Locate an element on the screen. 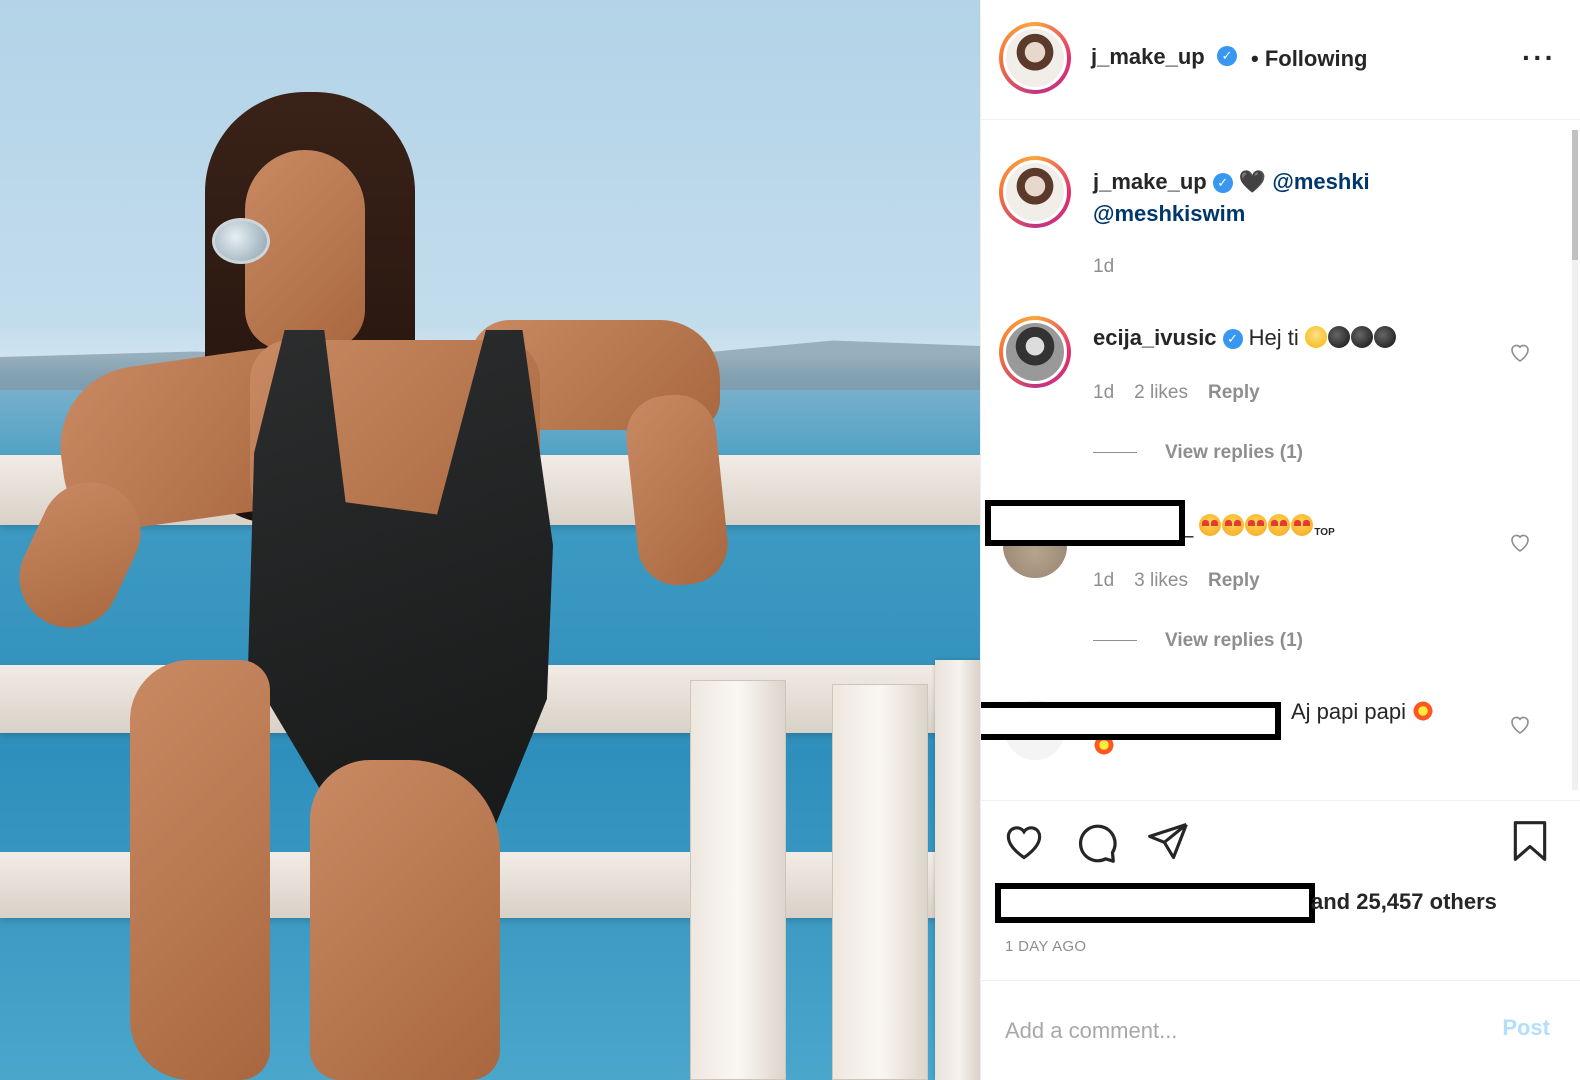  comment-body: Aj papi papi is located at coordinates (1348, 711).